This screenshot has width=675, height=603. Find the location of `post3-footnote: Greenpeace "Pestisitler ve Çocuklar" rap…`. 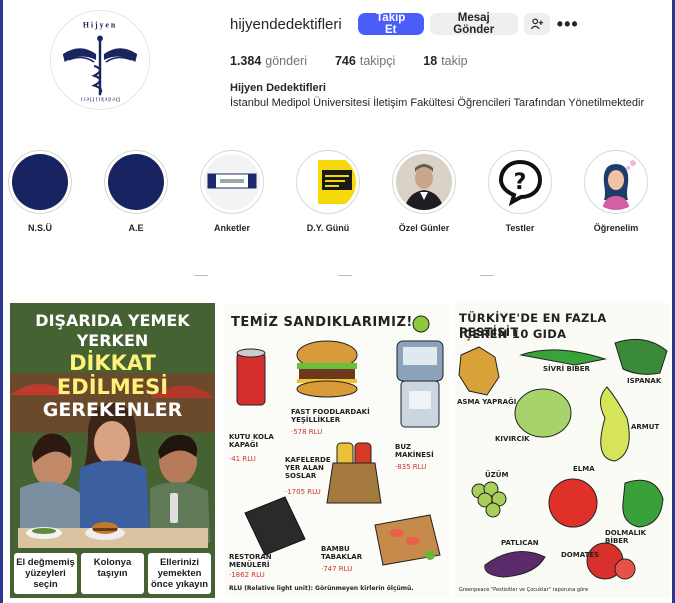

post3-footnote: Greenpeace "Pestisitler ve Çocuklar" rap… is located at coordinates (524, 590).